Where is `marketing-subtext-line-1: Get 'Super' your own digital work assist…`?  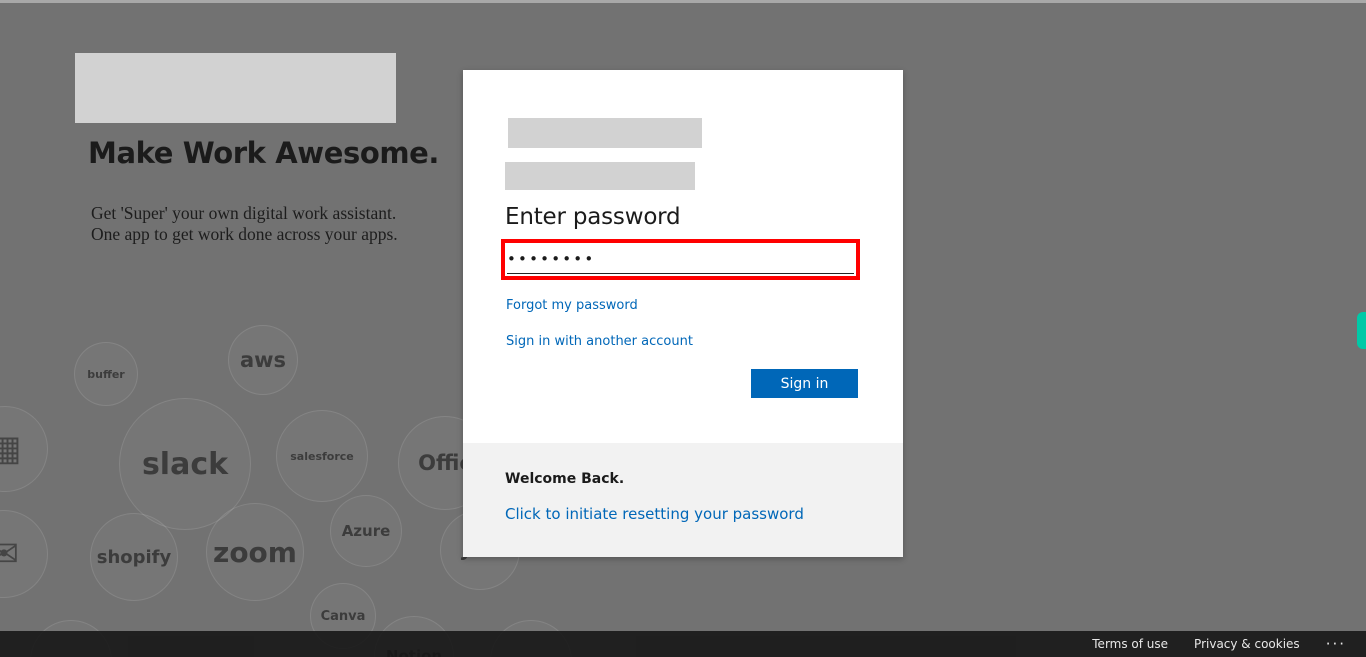 marketing-subtext-line-1: Get 'Super' your own digital work assist… is located at coordinates (244, 213).